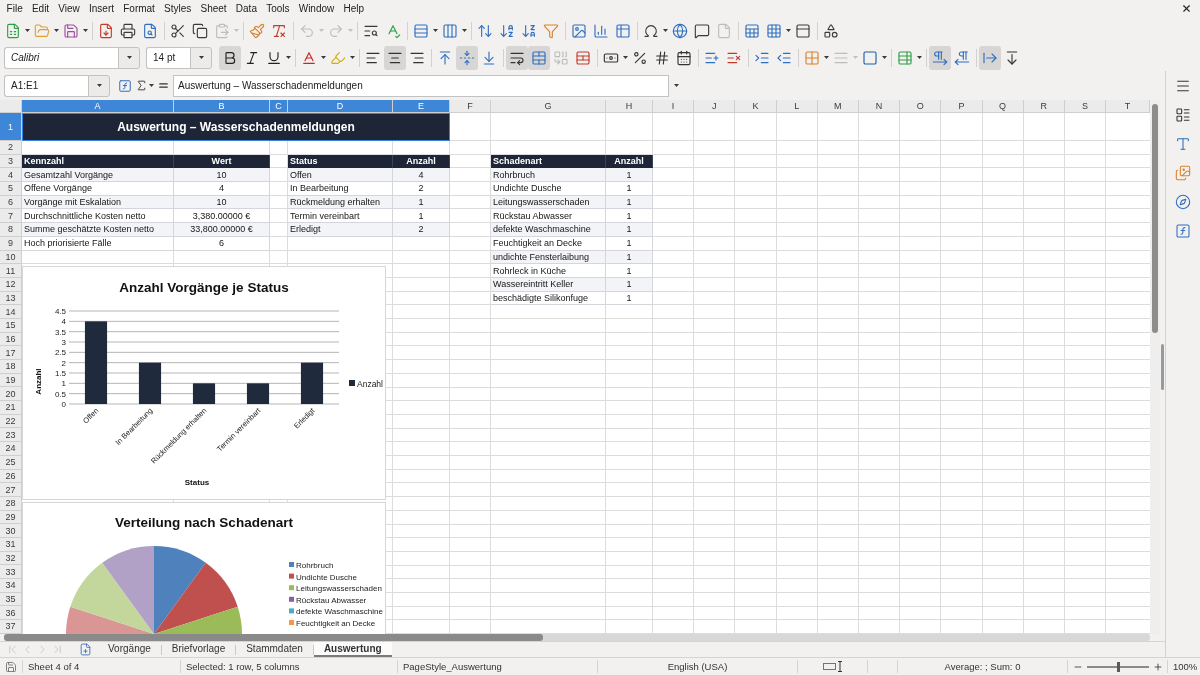 The height and width of the screenshot is (675, 1200). Describe the element at coordinates (697, 666) in the screenshot. I see `language-label: English (USA)` at that location.